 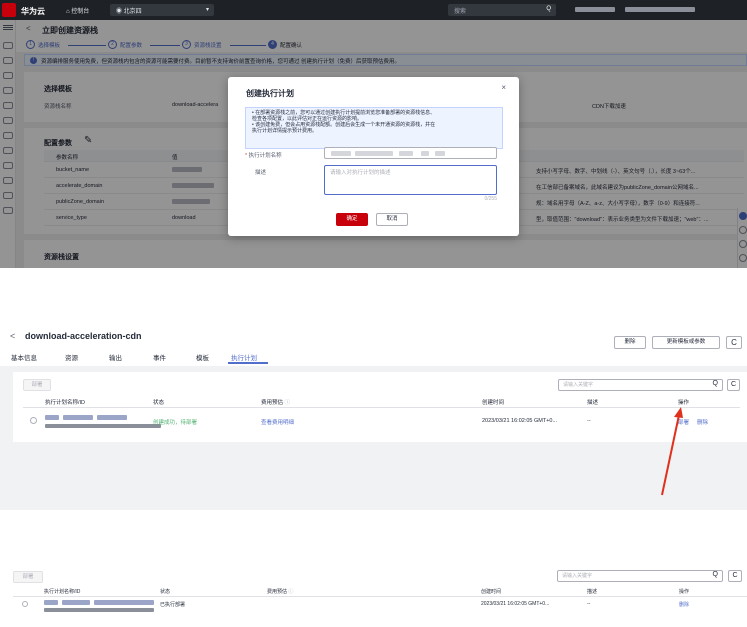 I want to click on cancel-button: 取消, so click(x=392, y=219).